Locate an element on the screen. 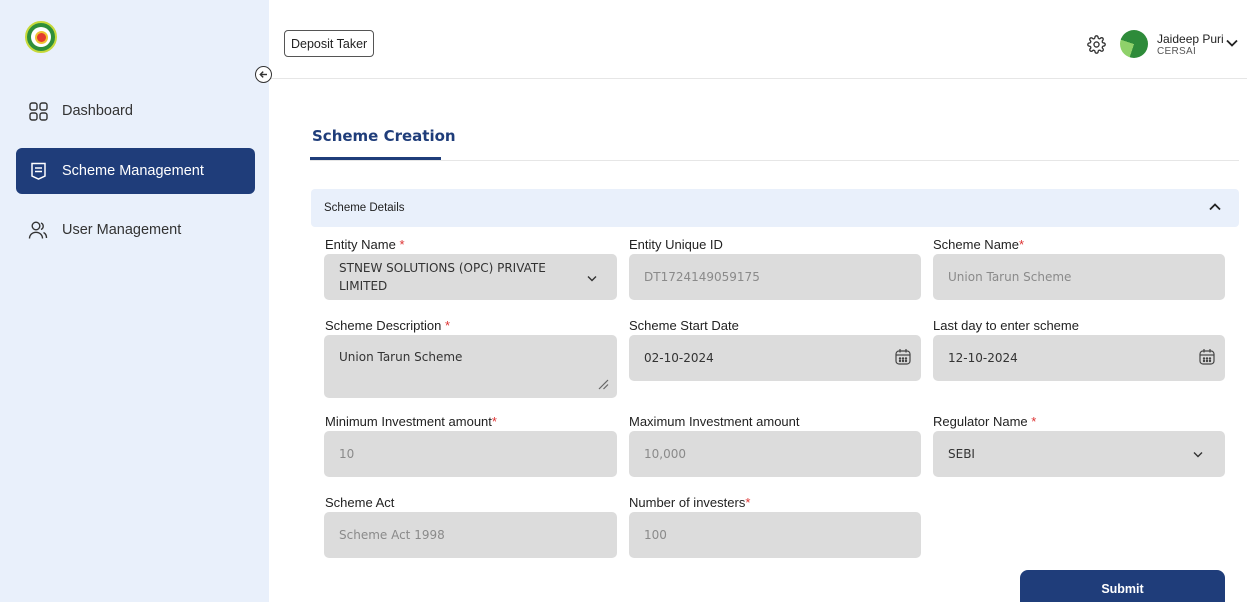 The width and height of the screenshot is (1247, 602). label-text: Entity Name is located at coordinates (360, 244).